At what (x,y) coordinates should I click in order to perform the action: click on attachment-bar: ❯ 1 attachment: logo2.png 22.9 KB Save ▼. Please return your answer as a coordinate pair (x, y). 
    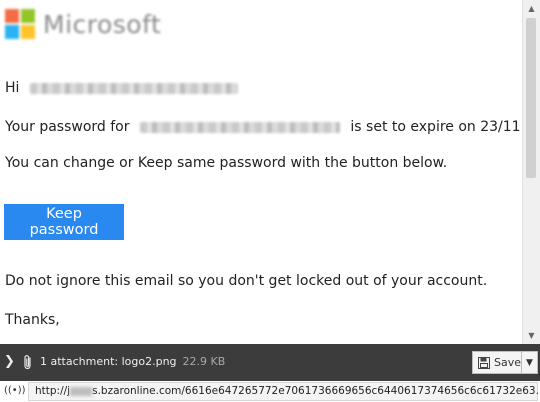
    Looking at the image, I should click on (270, 362).